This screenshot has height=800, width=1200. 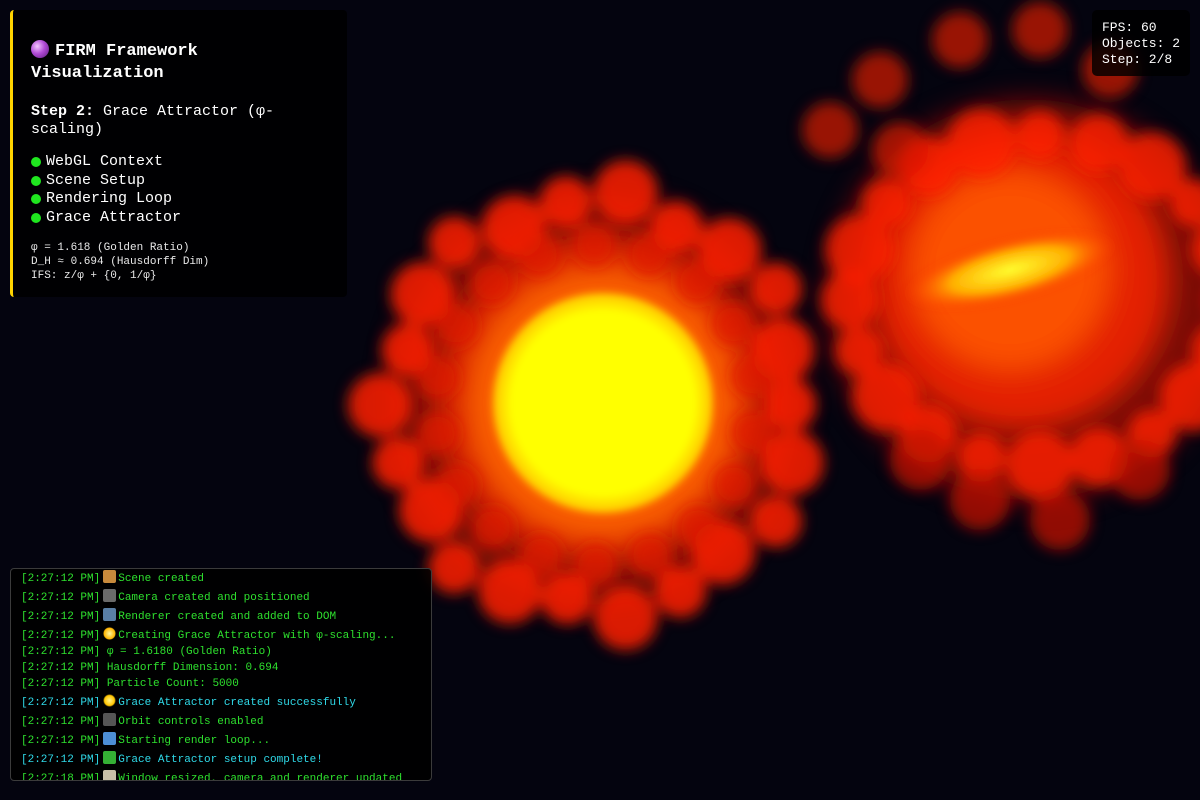 I want to click on ruler-icon, so click(x=110, y=775).